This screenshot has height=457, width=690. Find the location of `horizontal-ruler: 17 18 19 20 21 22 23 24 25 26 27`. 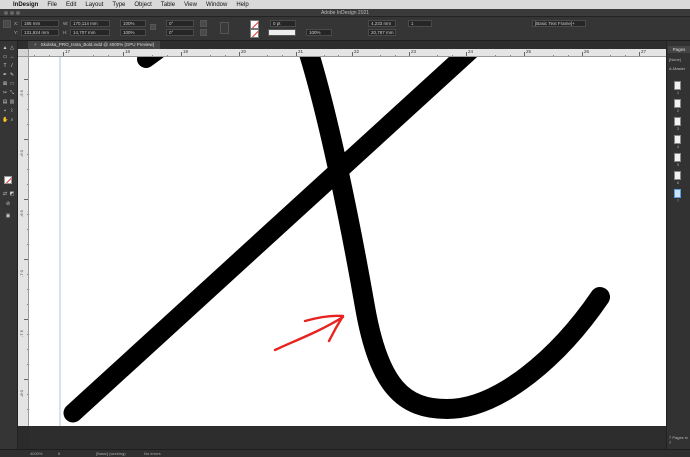

horizontal-ruler: 17 18 19 20 21 22 23 24 25 26 27 is located at coordinates (347, 53).